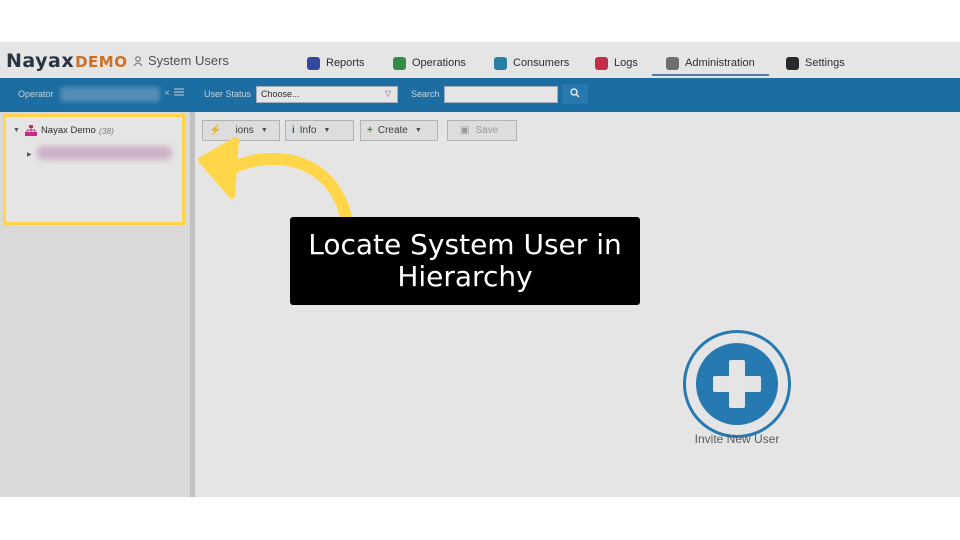 The height and width of the screenshot is (540, 960). I want to click on nayax-logo: NayaxDEMO, so click(67, 61).